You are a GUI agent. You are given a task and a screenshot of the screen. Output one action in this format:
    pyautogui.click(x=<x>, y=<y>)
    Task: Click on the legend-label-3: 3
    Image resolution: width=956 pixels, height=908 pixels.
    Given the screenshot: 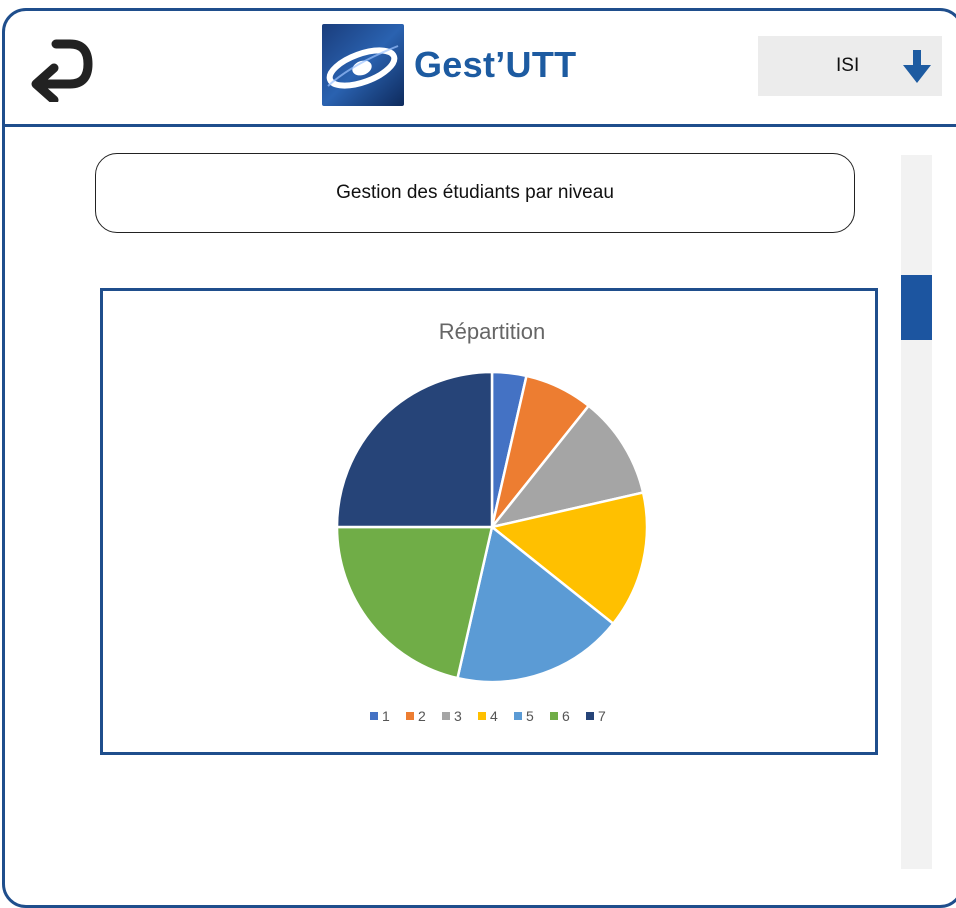 What is the action you would take?
    pyautogui.click(x=458, y=716)
    